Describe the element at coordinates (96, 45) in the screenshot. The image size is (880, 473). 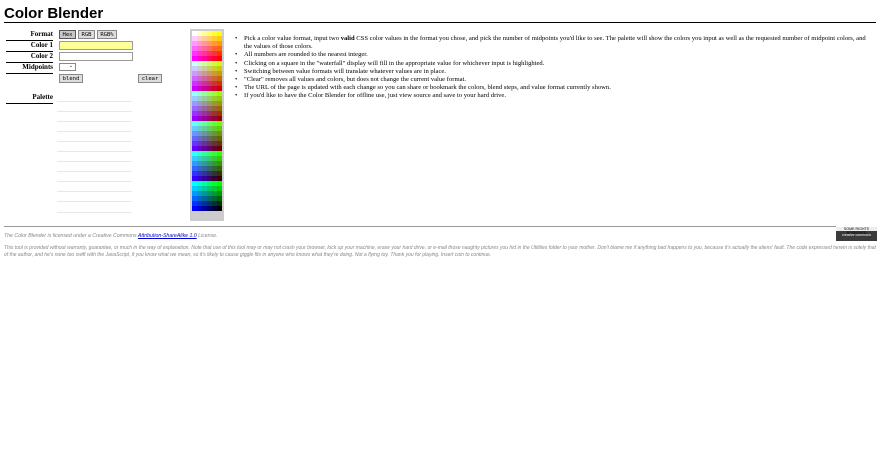
I see `color1-input` at that location.